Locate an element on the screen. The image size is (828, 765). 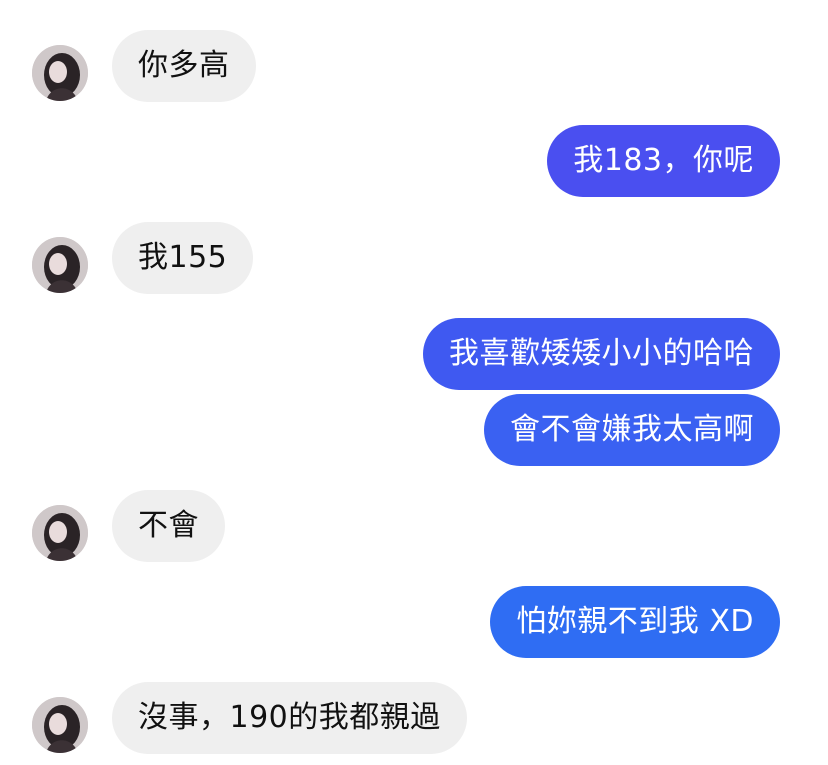
message-bubble-incoming: 沒事，190的我都親過 is located at coordinates (289, 718).